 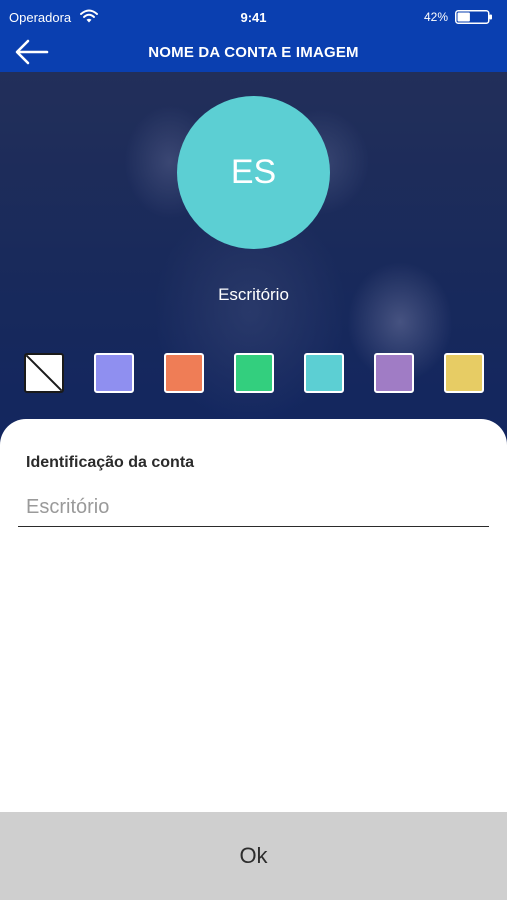 What do you see at coordinates (253, 294) in the screenshot?
I see `account-name: Escritório` at bounding box center [253, 294].